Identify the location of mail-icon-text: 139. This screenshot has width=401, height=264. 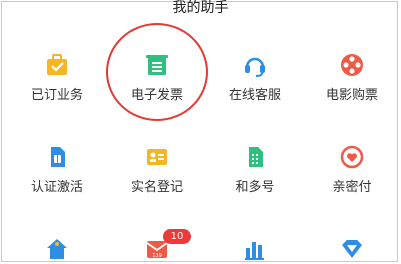
(157, 256).